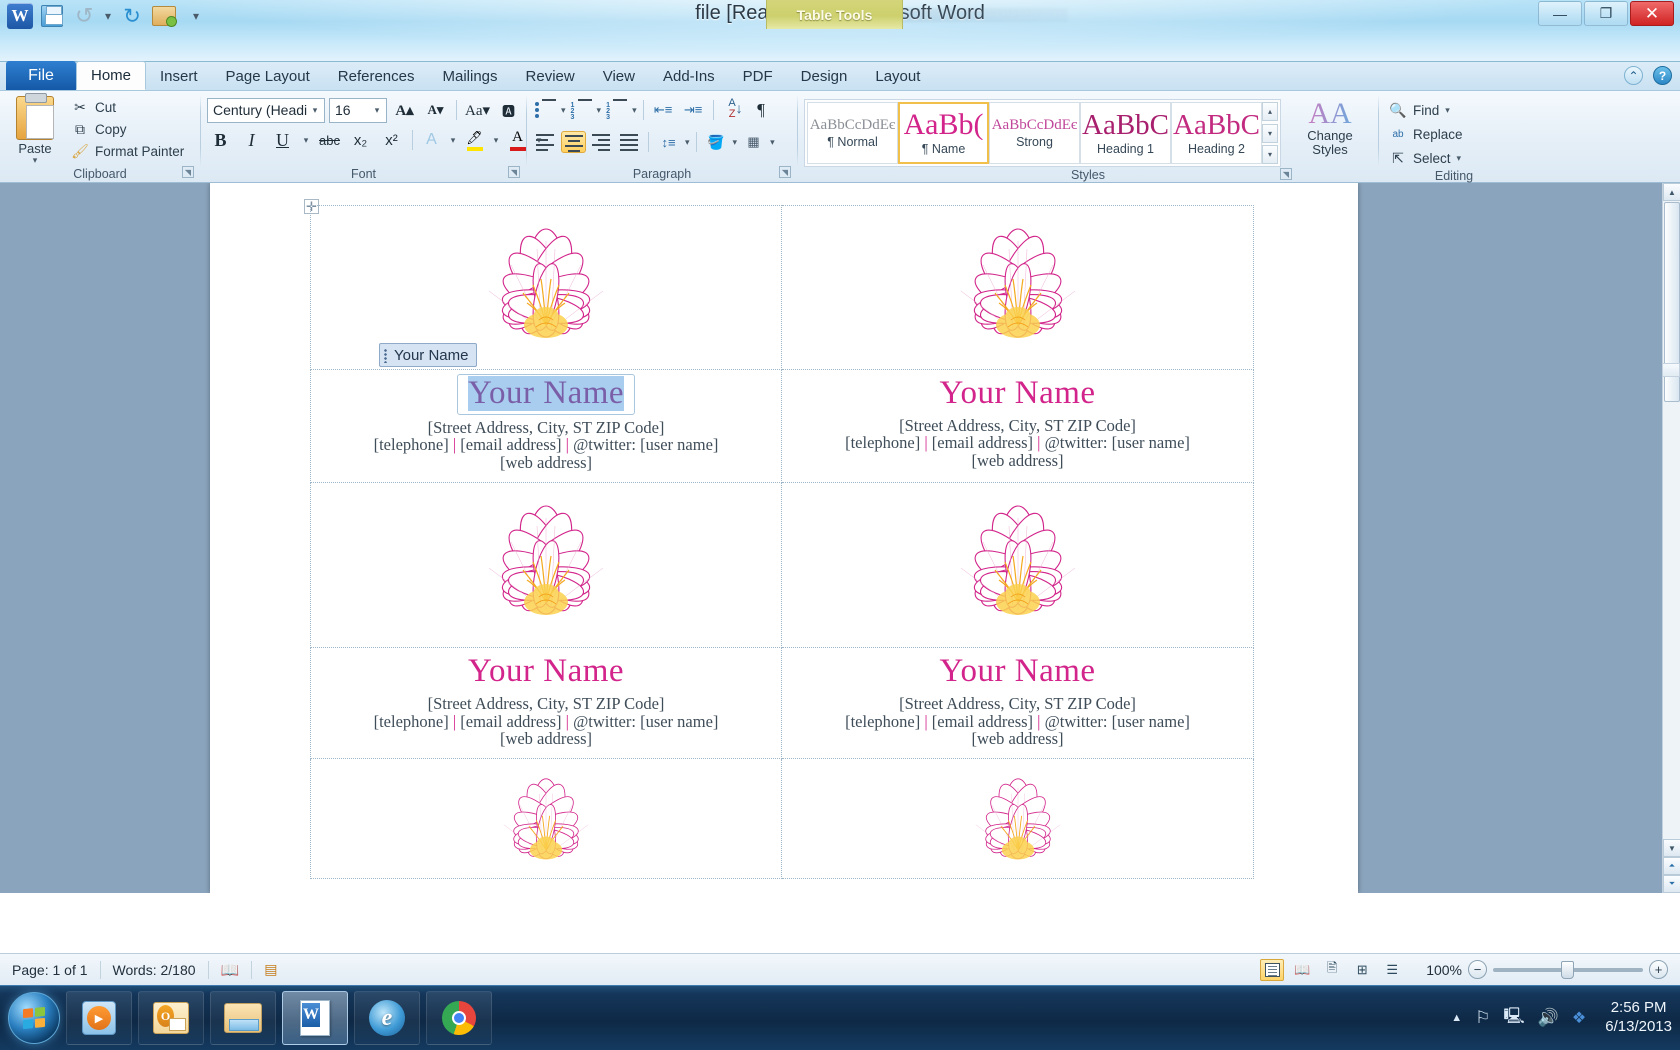  Describe the element at coordinates (616, 110) in the screenshot. I see `multilevel-list-icon: 123` at that location.